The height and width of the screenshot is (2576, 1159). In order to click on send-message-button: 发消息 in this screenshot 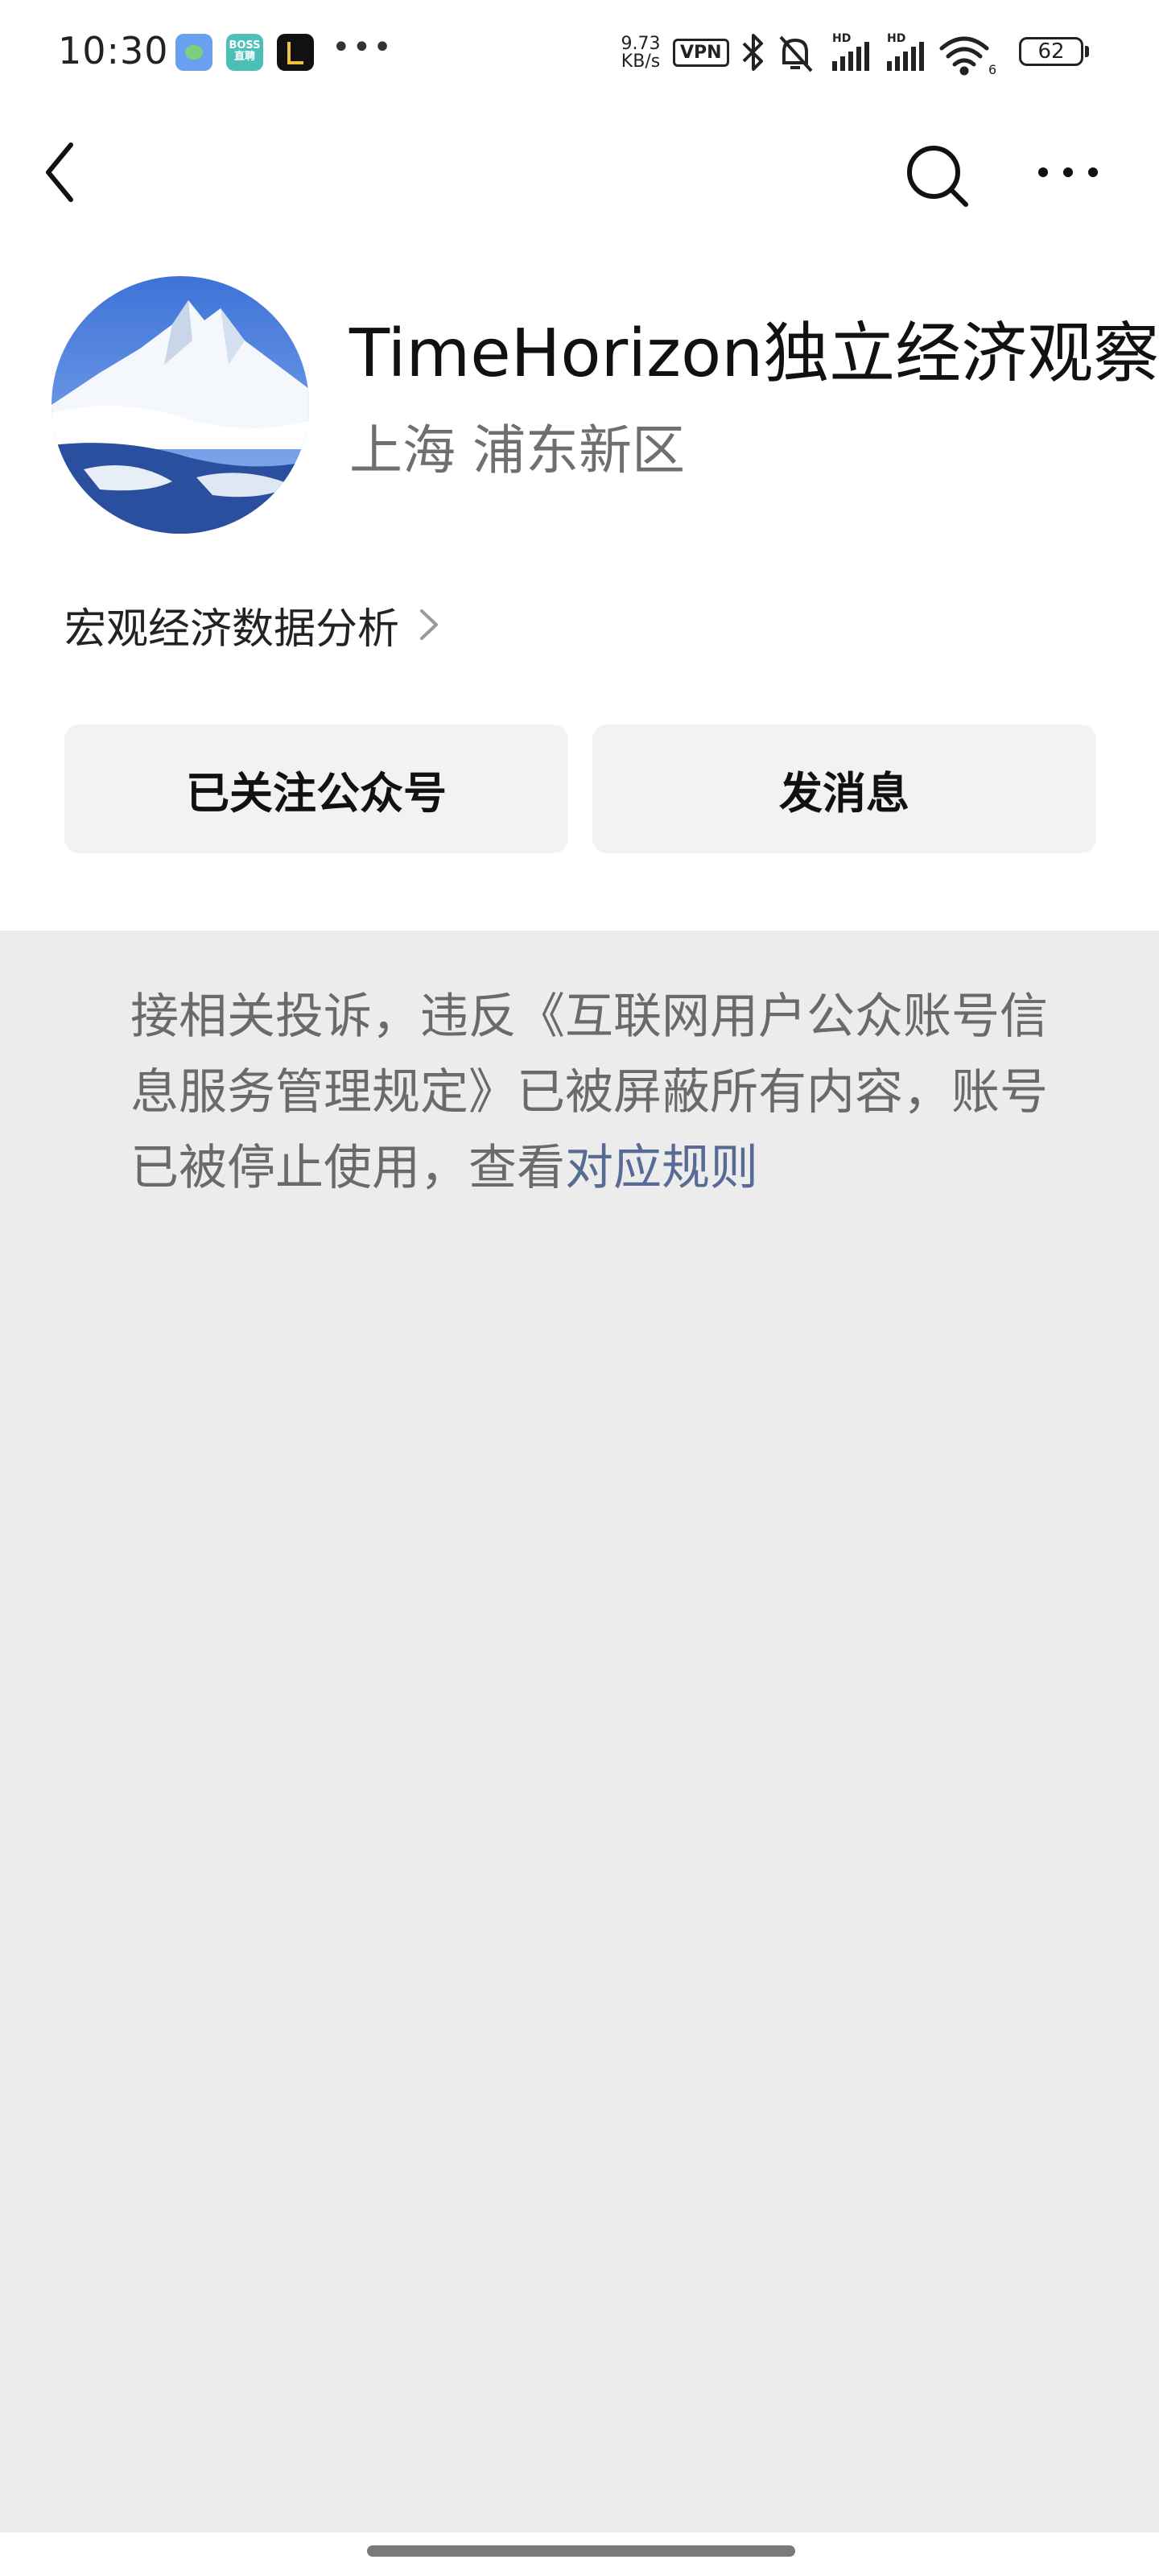, I will do `click(844, 788)`.